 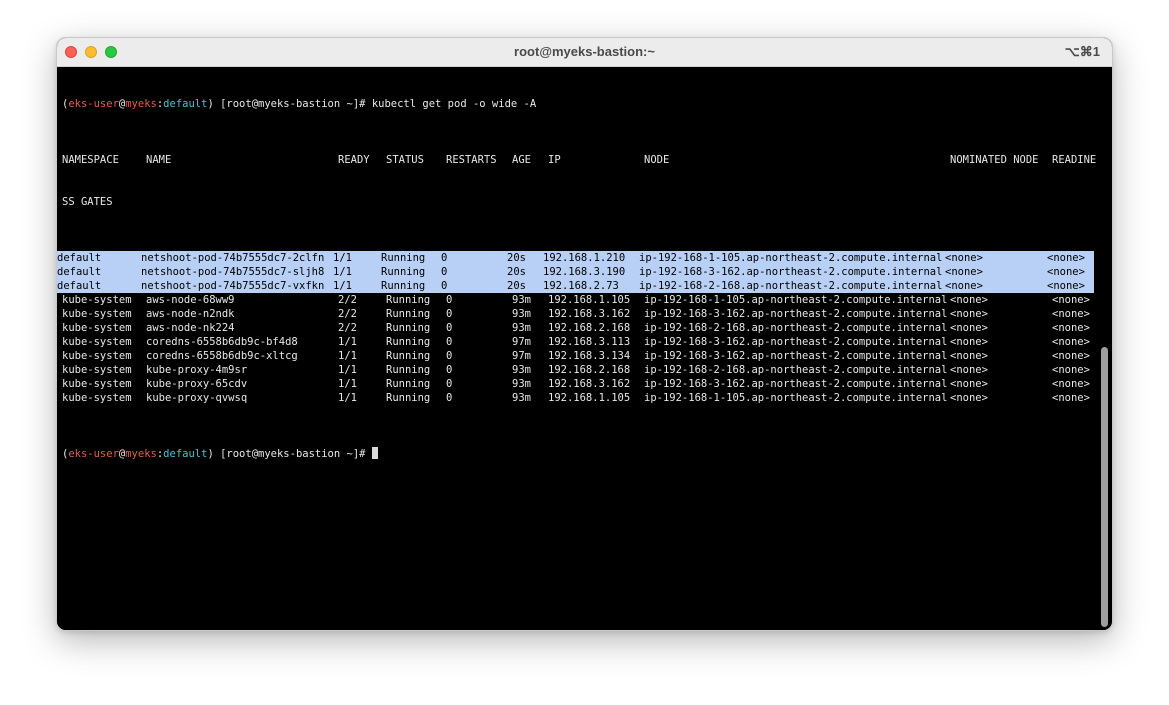 I want to click on pod-name-cell: aws-node-n2ndk, so click(x=190, y=314).